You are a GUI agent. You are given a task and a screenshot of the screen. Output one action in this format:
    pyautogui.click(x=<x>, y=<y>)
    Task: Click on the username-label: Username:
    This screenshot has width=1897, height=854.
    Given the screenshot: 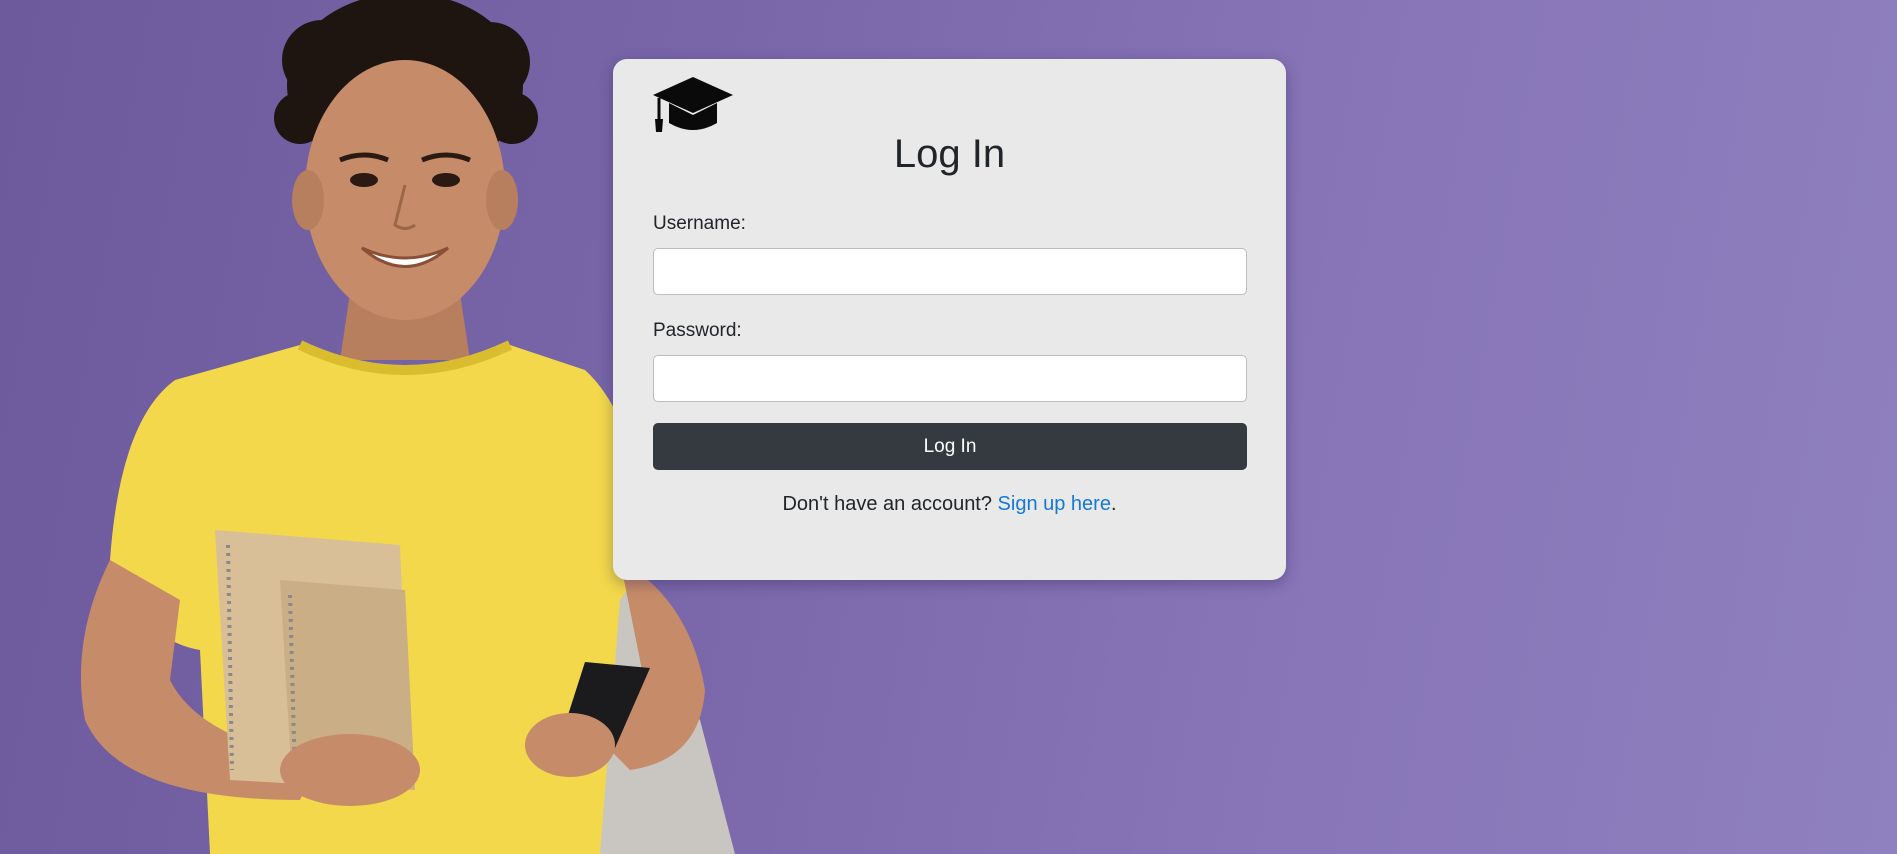 What is the action you would take?
    pyautogui.click(x=699, y=223)
    